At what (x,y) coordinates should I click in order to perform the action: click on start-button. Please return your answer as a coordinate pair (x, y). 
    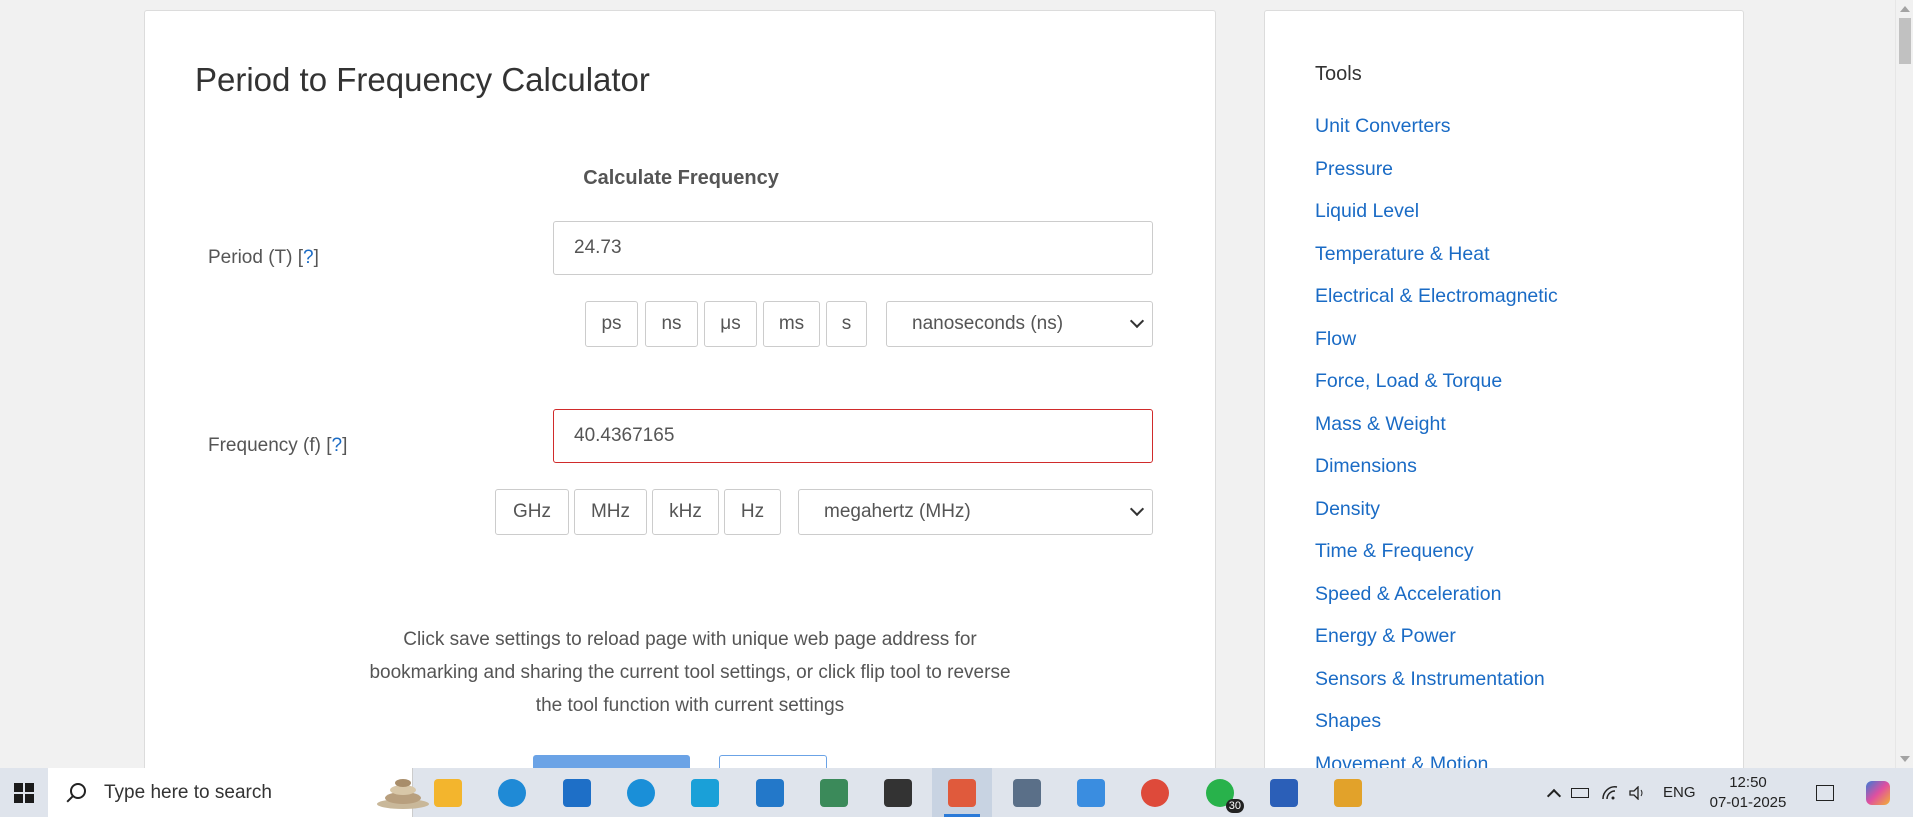
    Looking at the image, I should click on (24, 792).